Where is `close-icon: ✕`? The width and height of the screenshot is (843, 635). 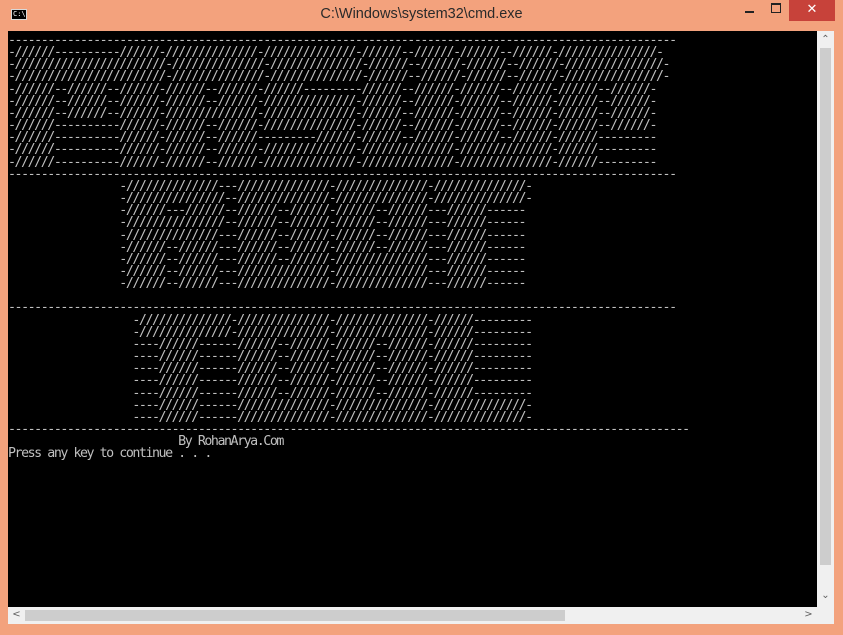
close-icon: ✕ is located at coordinates (812, 9).